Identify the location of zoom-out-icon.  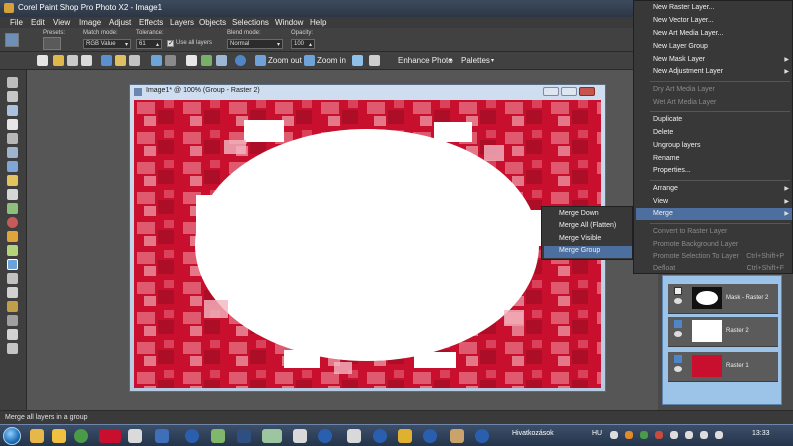
(260, 60).